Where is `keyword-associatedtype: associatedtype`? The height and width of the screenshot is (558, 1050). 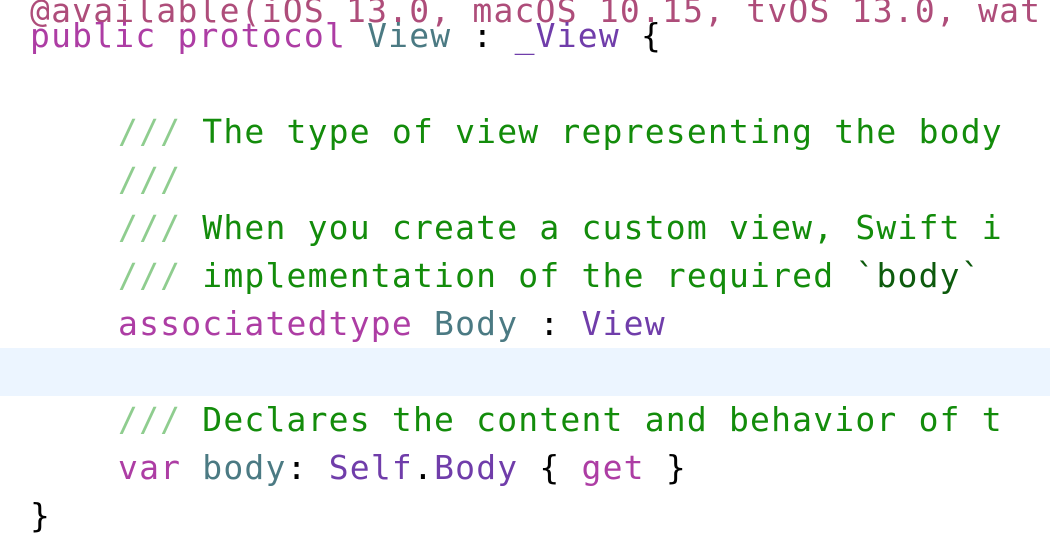 keyword-associatedtype: associatedtype is located at coordinates (265, 323).